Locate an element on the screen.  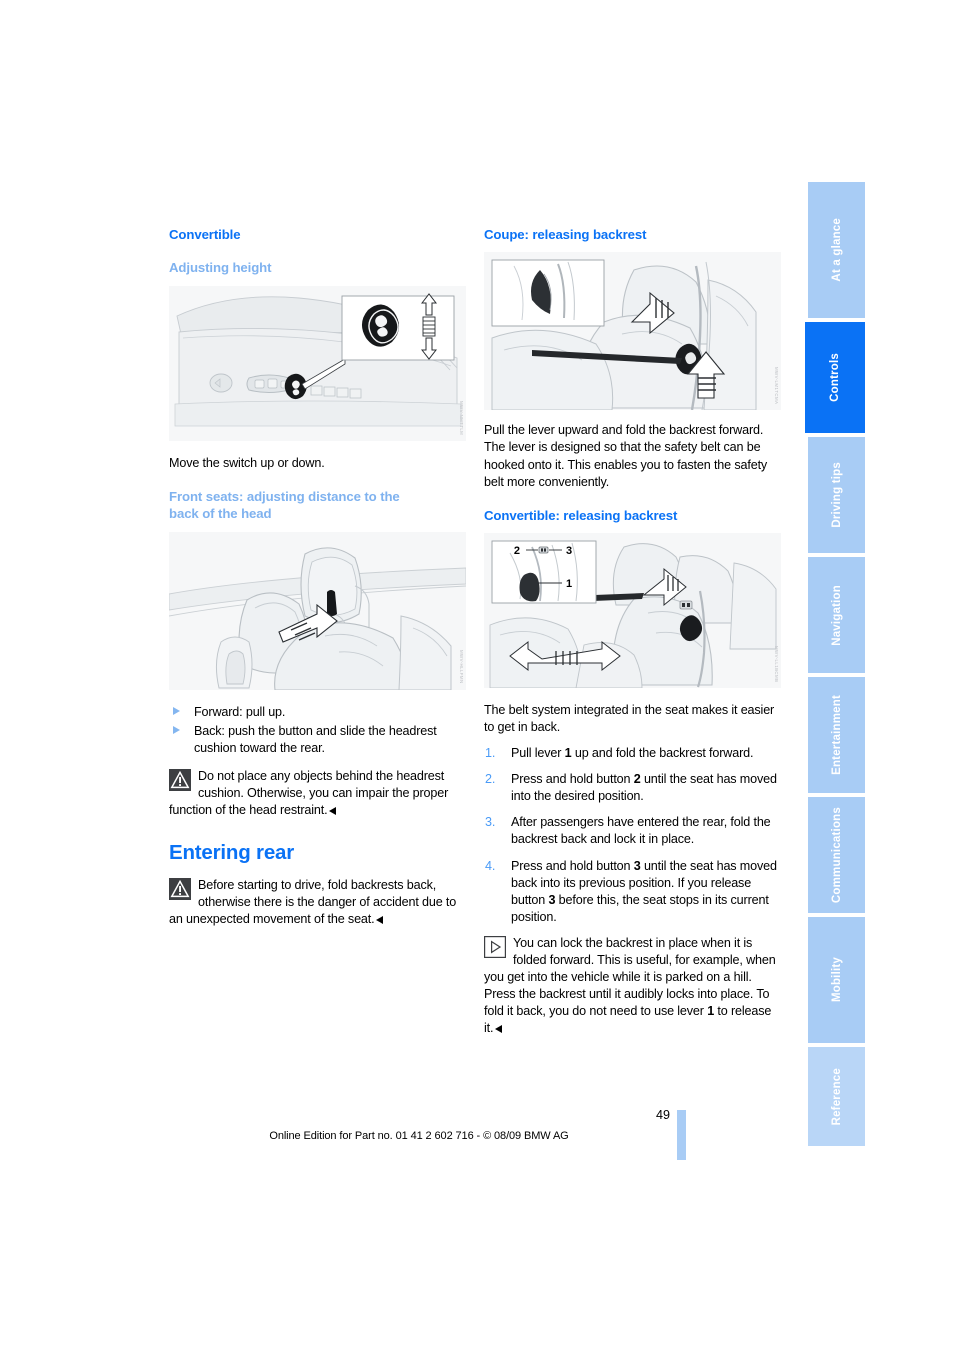
section-tab-mobility: Mobility is located at coordinates (836, 980).